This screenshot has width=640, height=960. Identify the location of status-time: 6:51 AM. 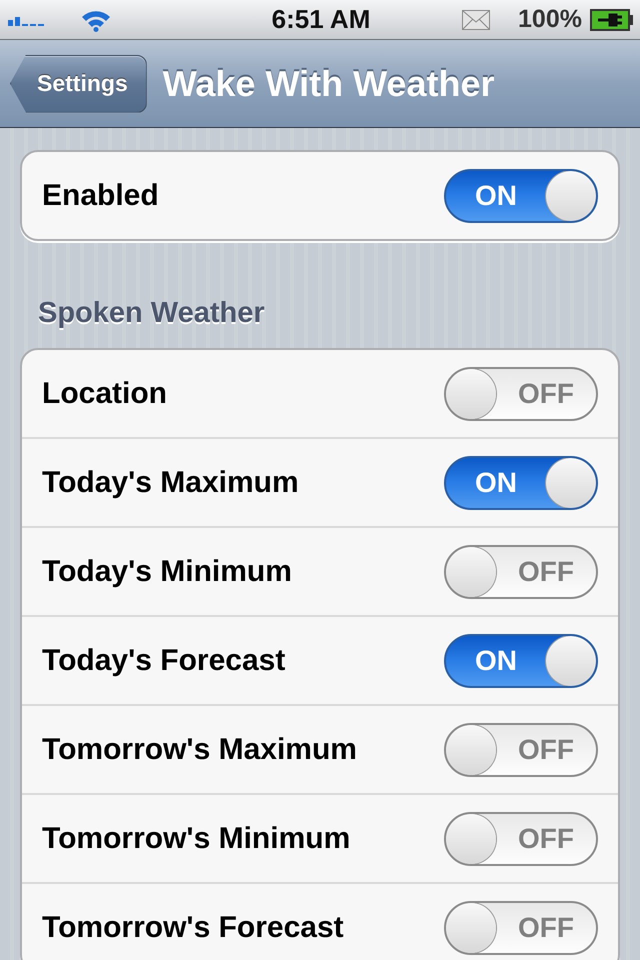
(321, 19).